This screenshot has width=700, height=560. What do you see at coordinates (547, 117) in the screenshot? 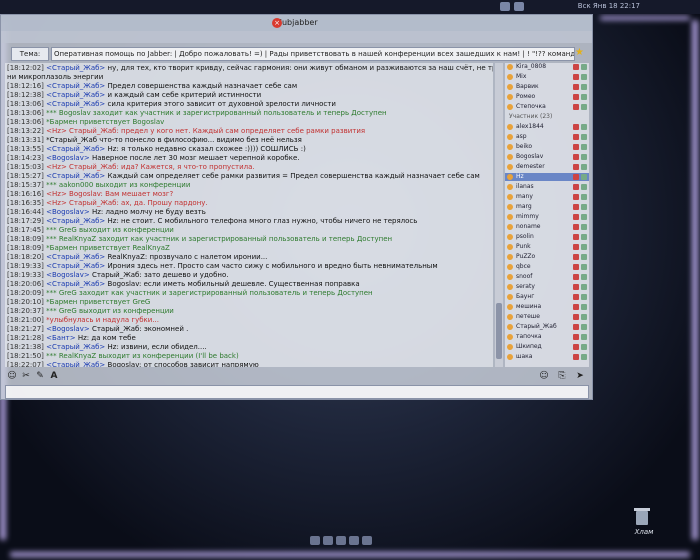
I see `roster-group-header: Участник (23)` at bounding box center [547, 117].